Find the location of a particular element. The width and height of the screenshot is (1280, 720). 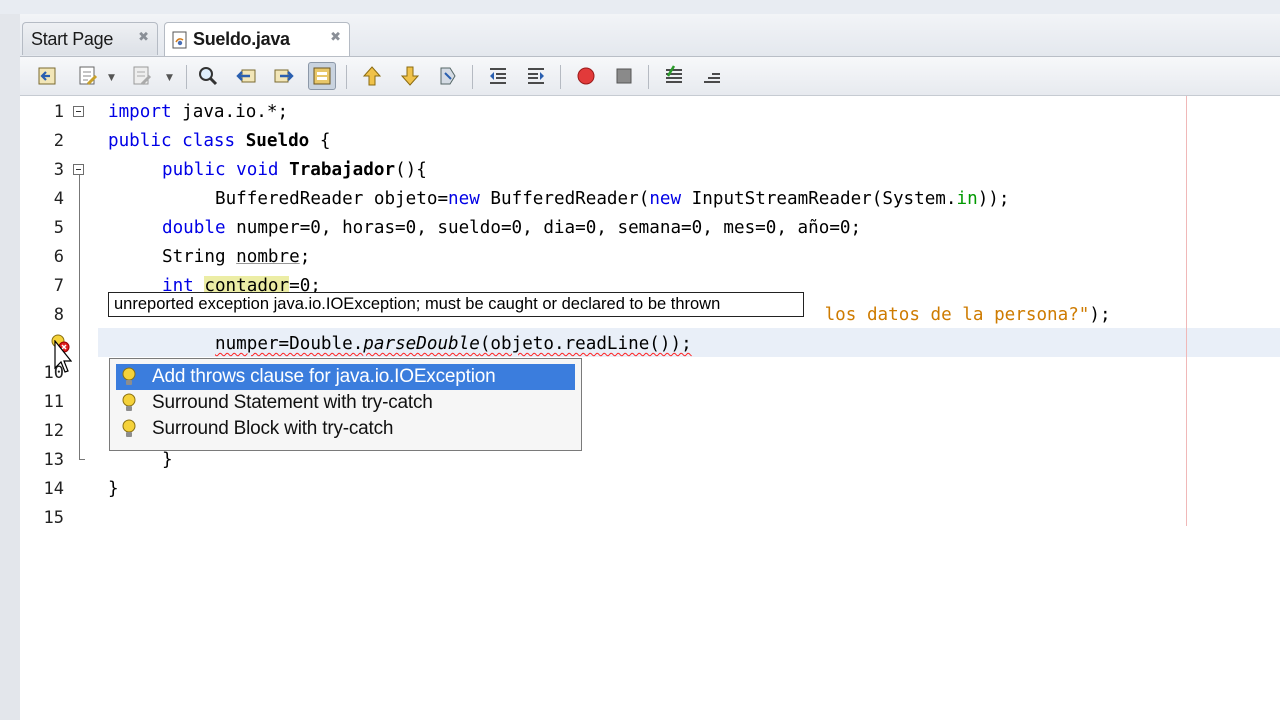

start-macro-icon is located at coordinates (586, 76).